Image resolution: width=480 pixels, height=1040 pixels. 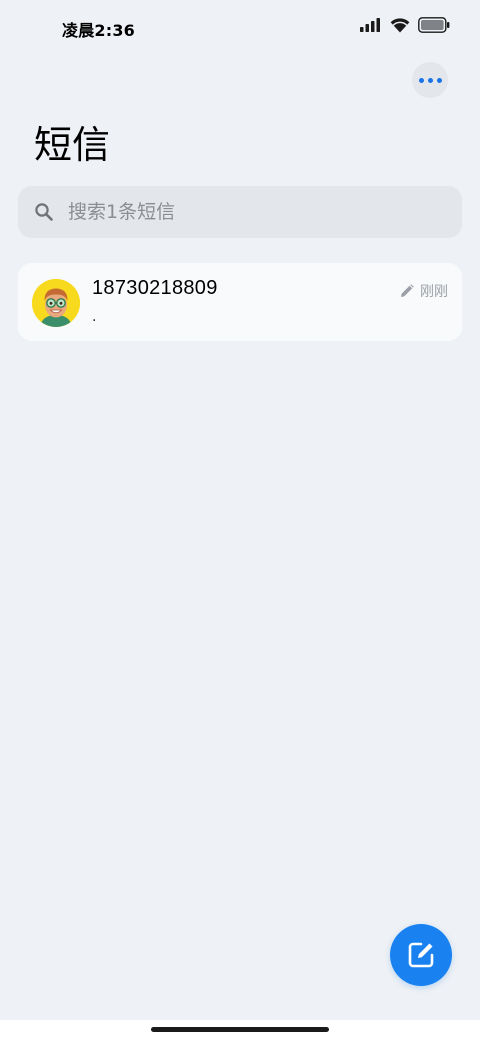 What do you see at coordinates (94, 317) in the screenshot?
I see `message-preview: .` at bounding box center [94, 317].